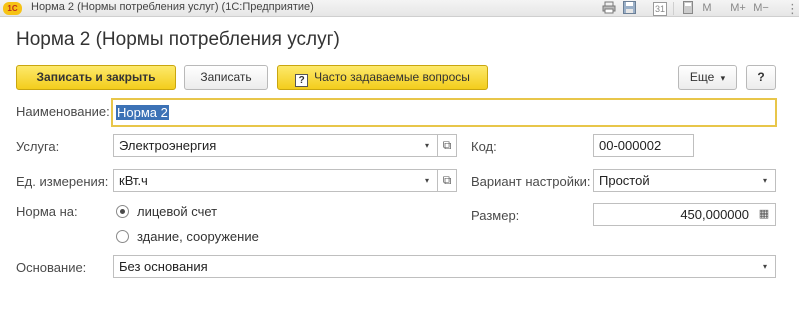 The image size is (799, 311). What do you see at coordinates (392, 77) in the screenshot?
I see `faq-label: Часто задаваемые вопросы` at bounding box center [392, 77].